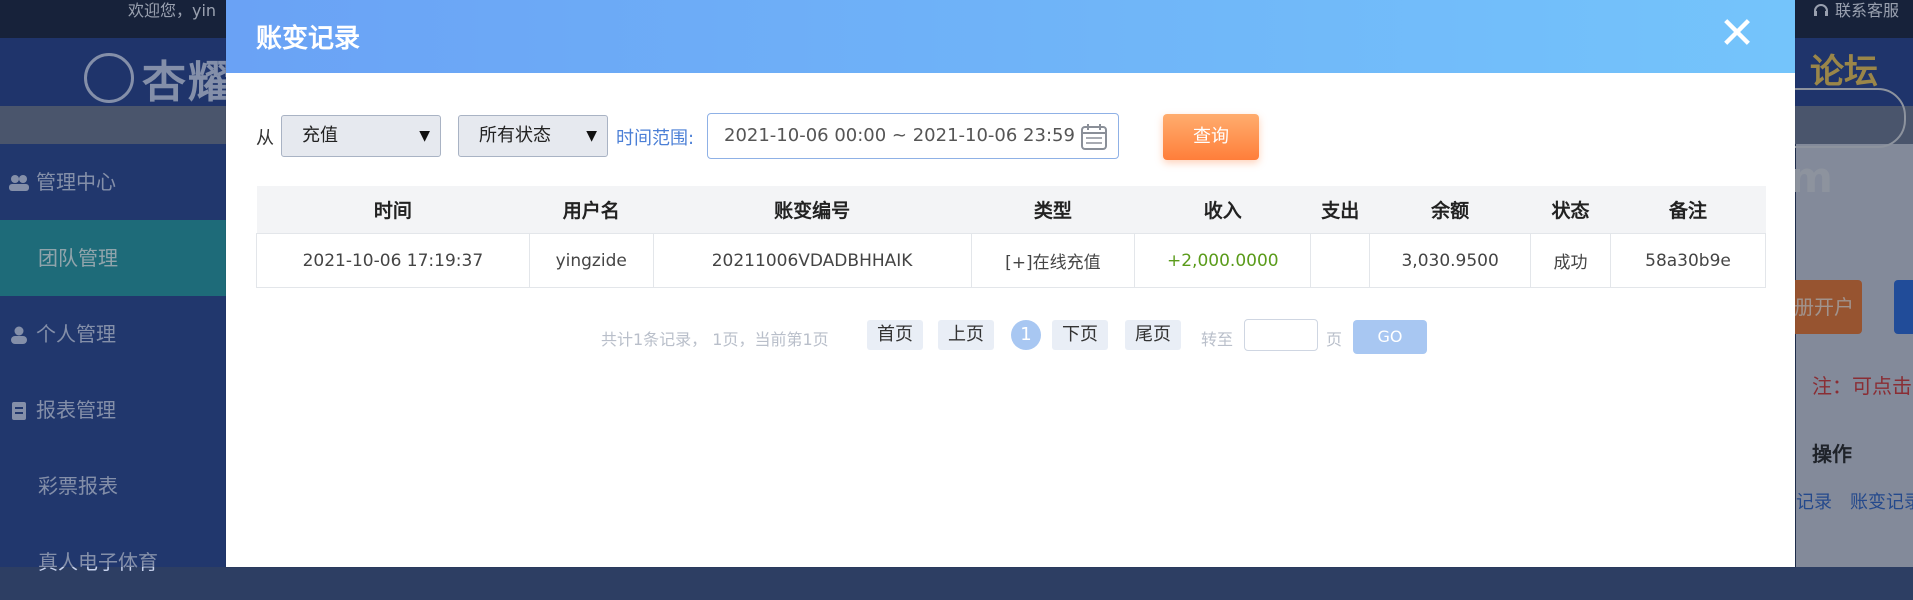 The image size is (1913, 600). I want to click on current-page-indicator: 1, so click(1026, 335).